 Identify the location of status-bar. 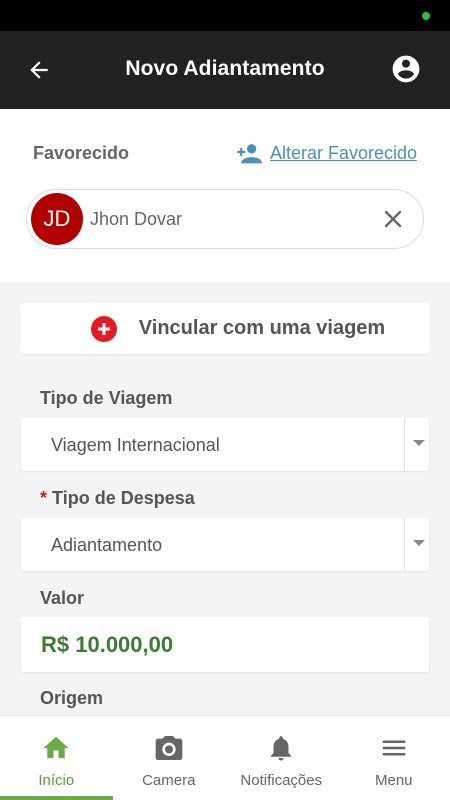
(225, 15).